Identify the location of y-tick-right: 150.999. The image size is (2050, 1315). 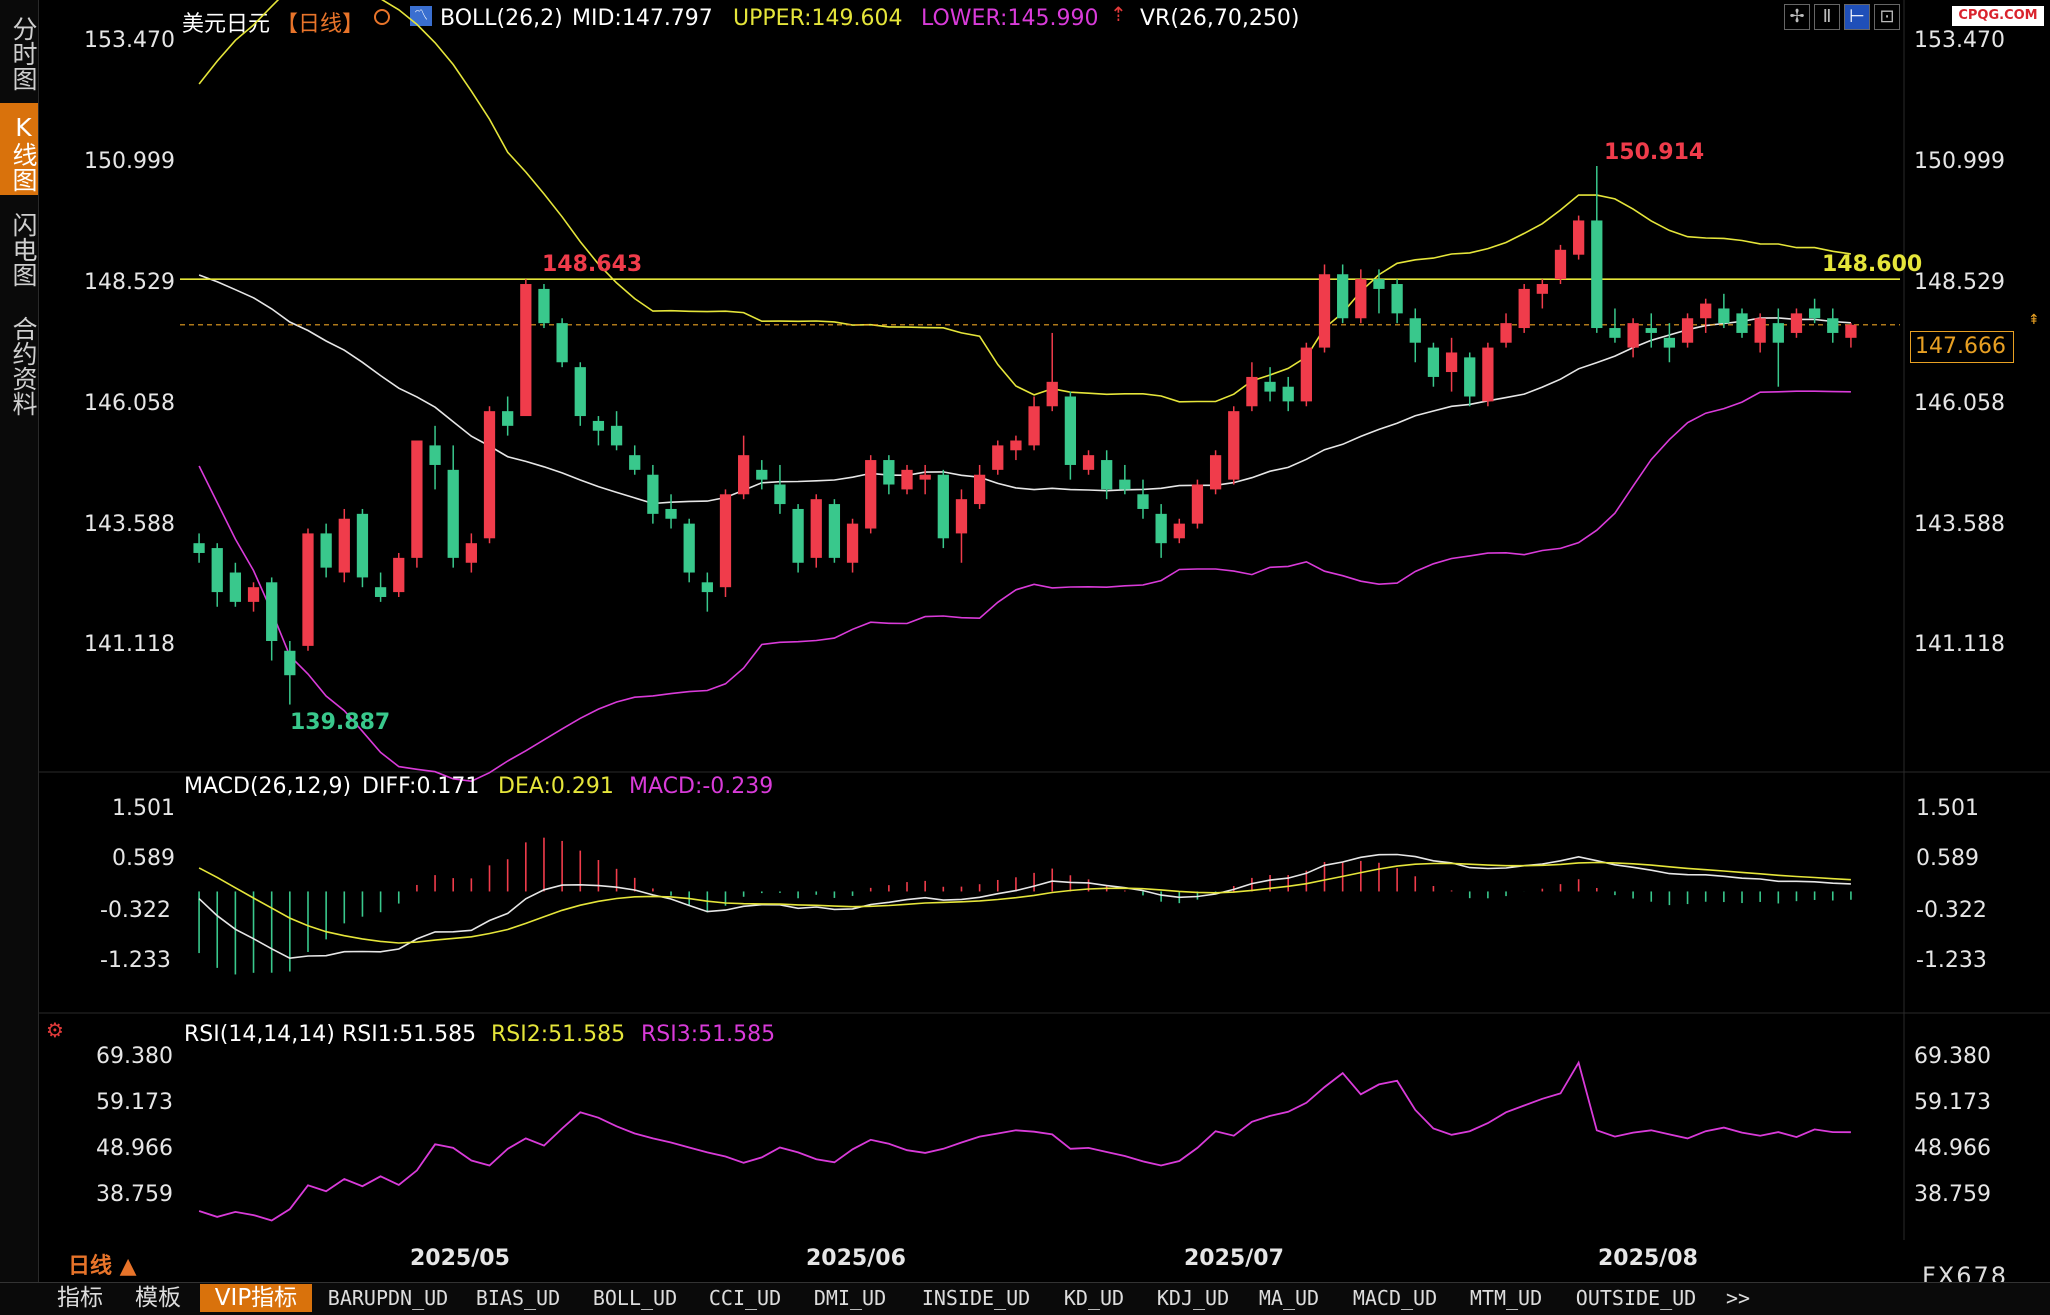
(1959, 161).